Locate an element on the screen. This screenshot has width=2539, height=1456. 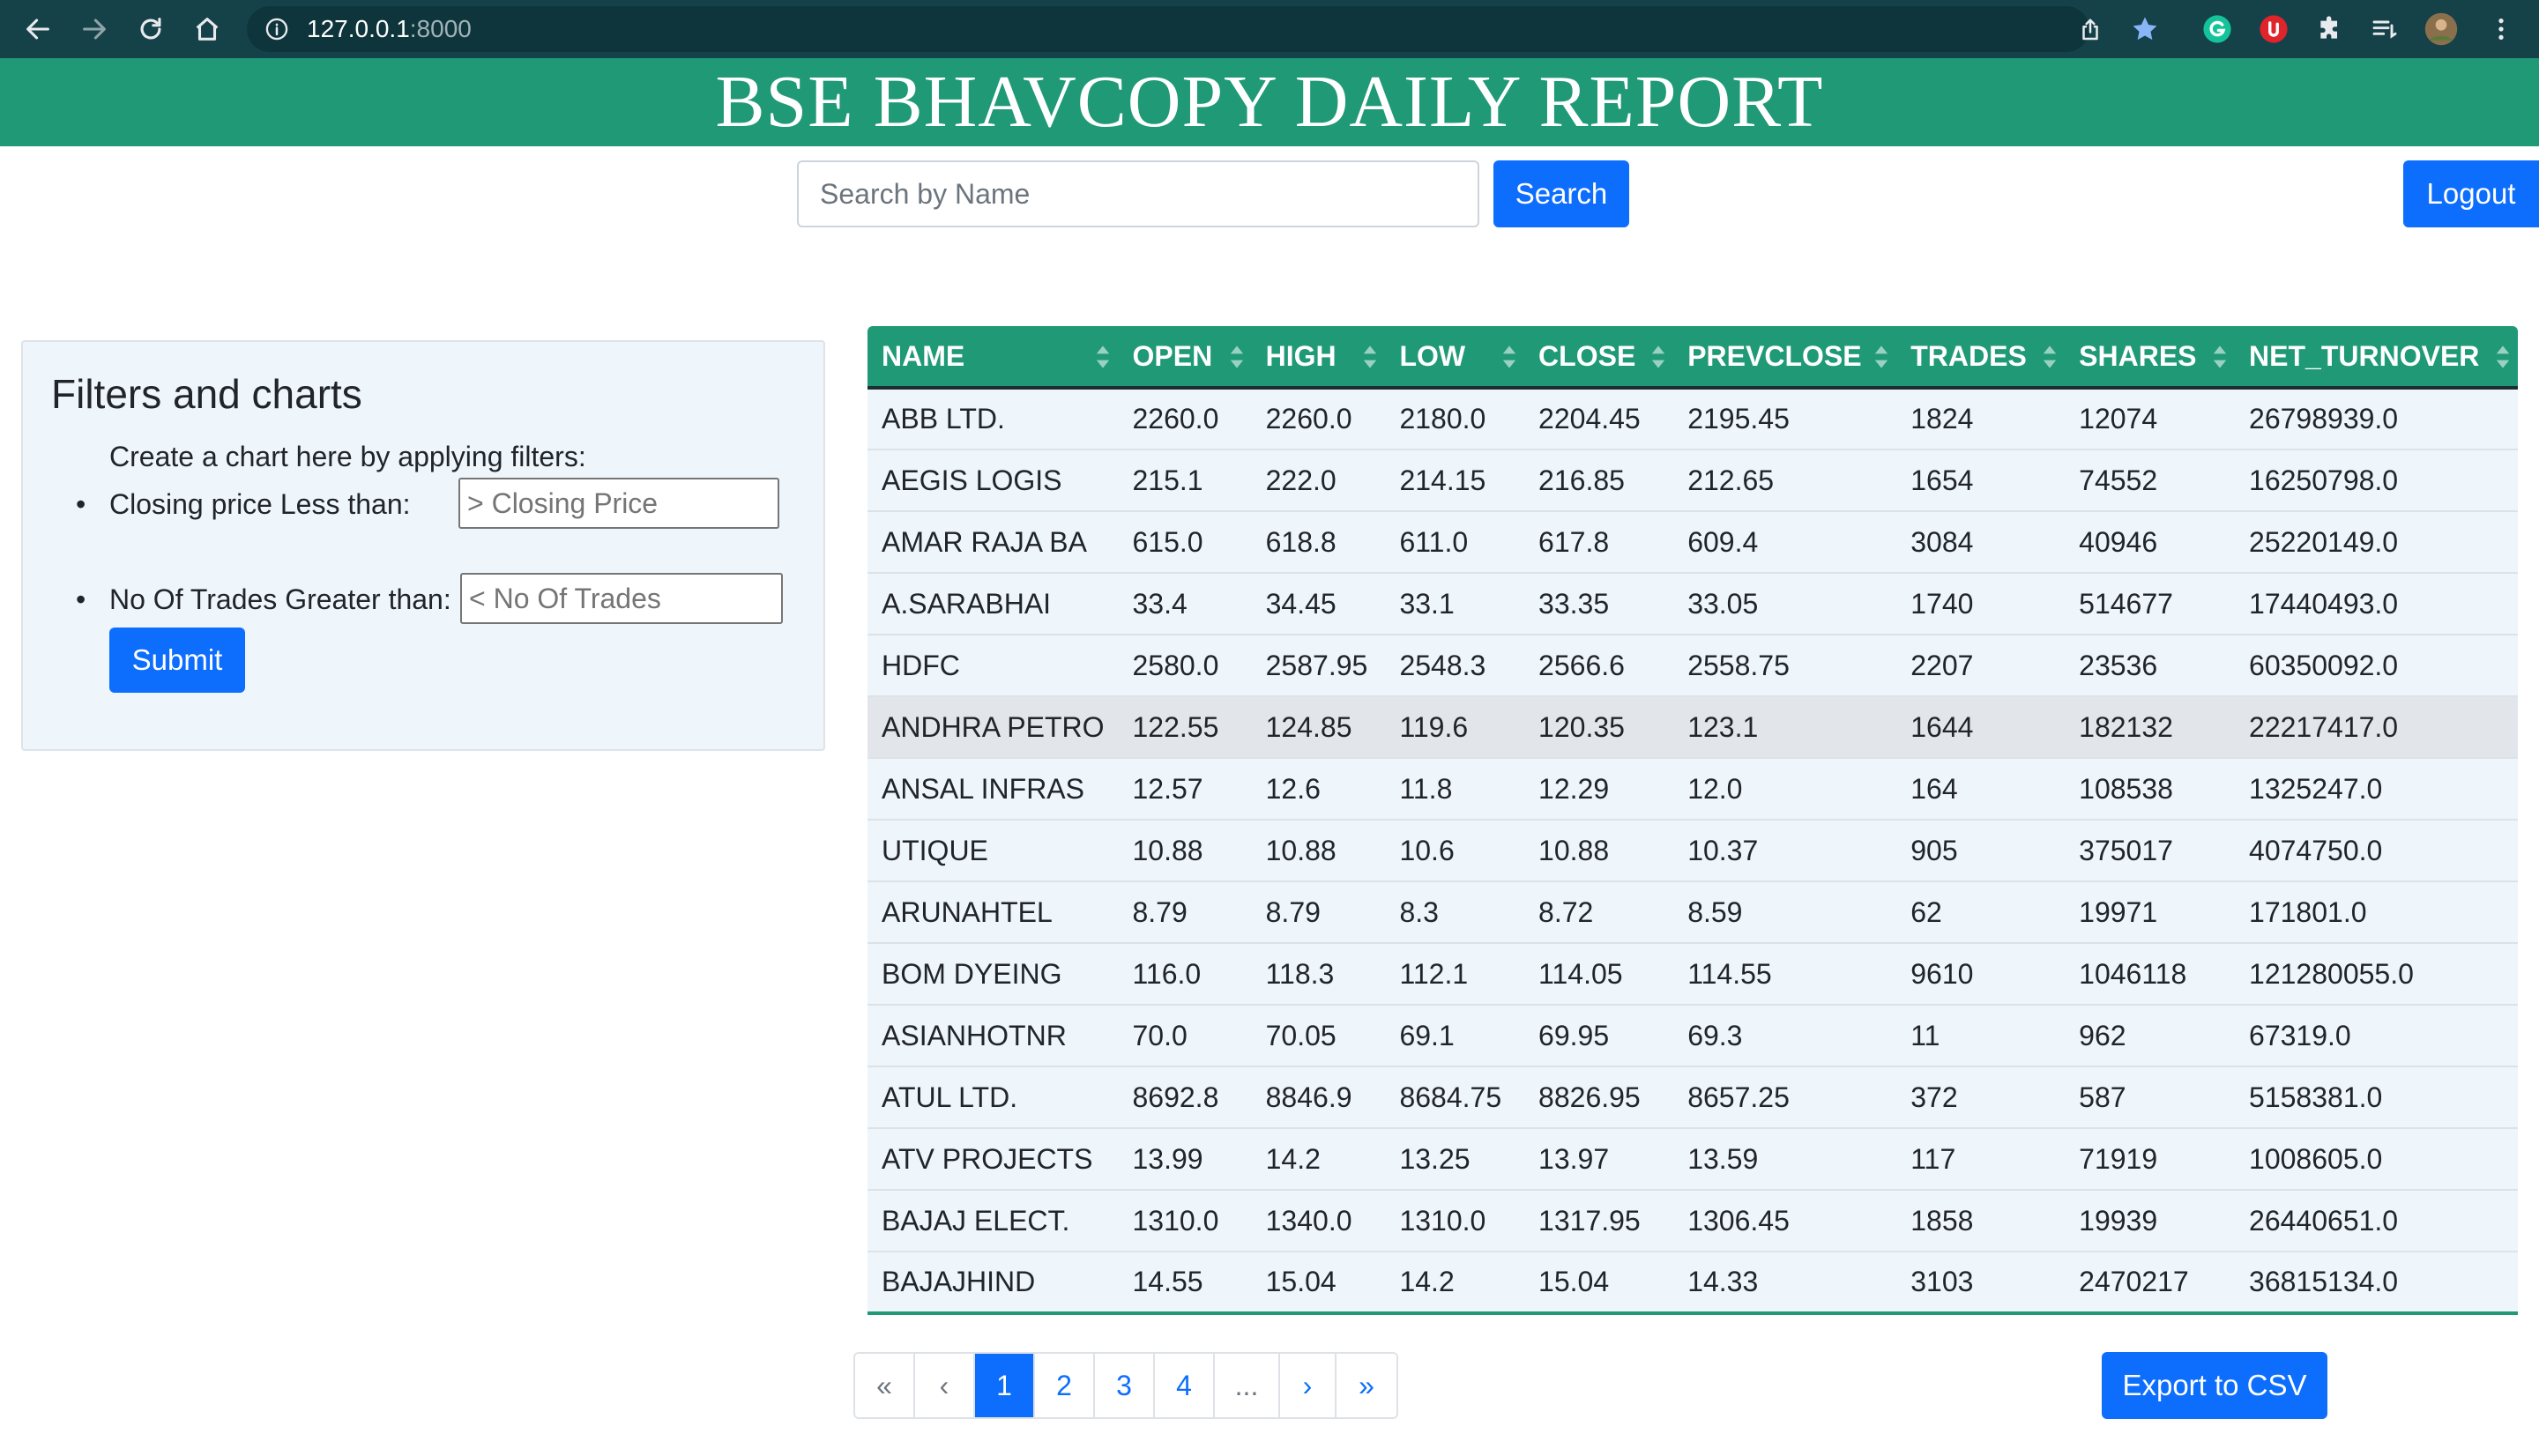
table-cell-shares: 1046118 is located at coordinates (2150, 974).